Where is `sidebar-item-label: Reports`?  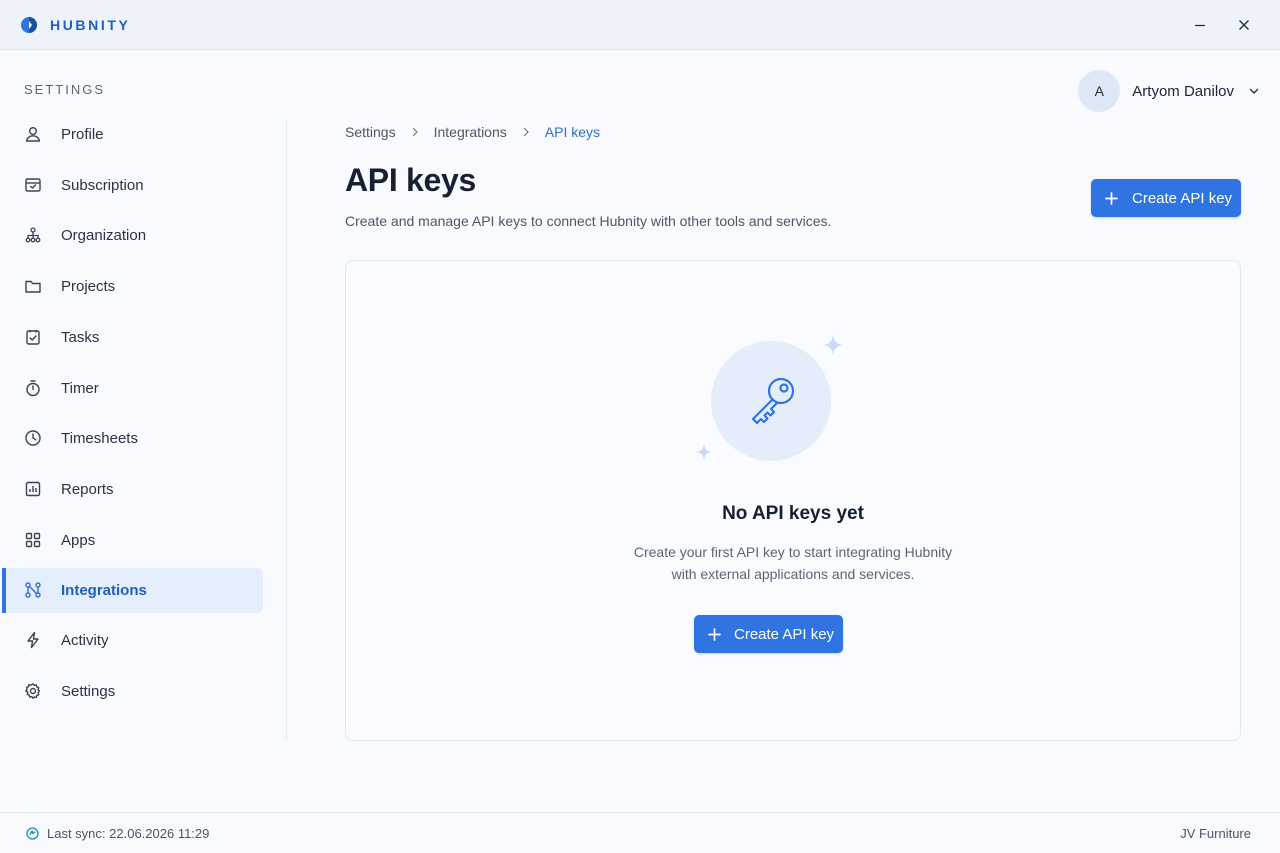 sidebar-item-label: Reports is located at coordinates (87, 489).